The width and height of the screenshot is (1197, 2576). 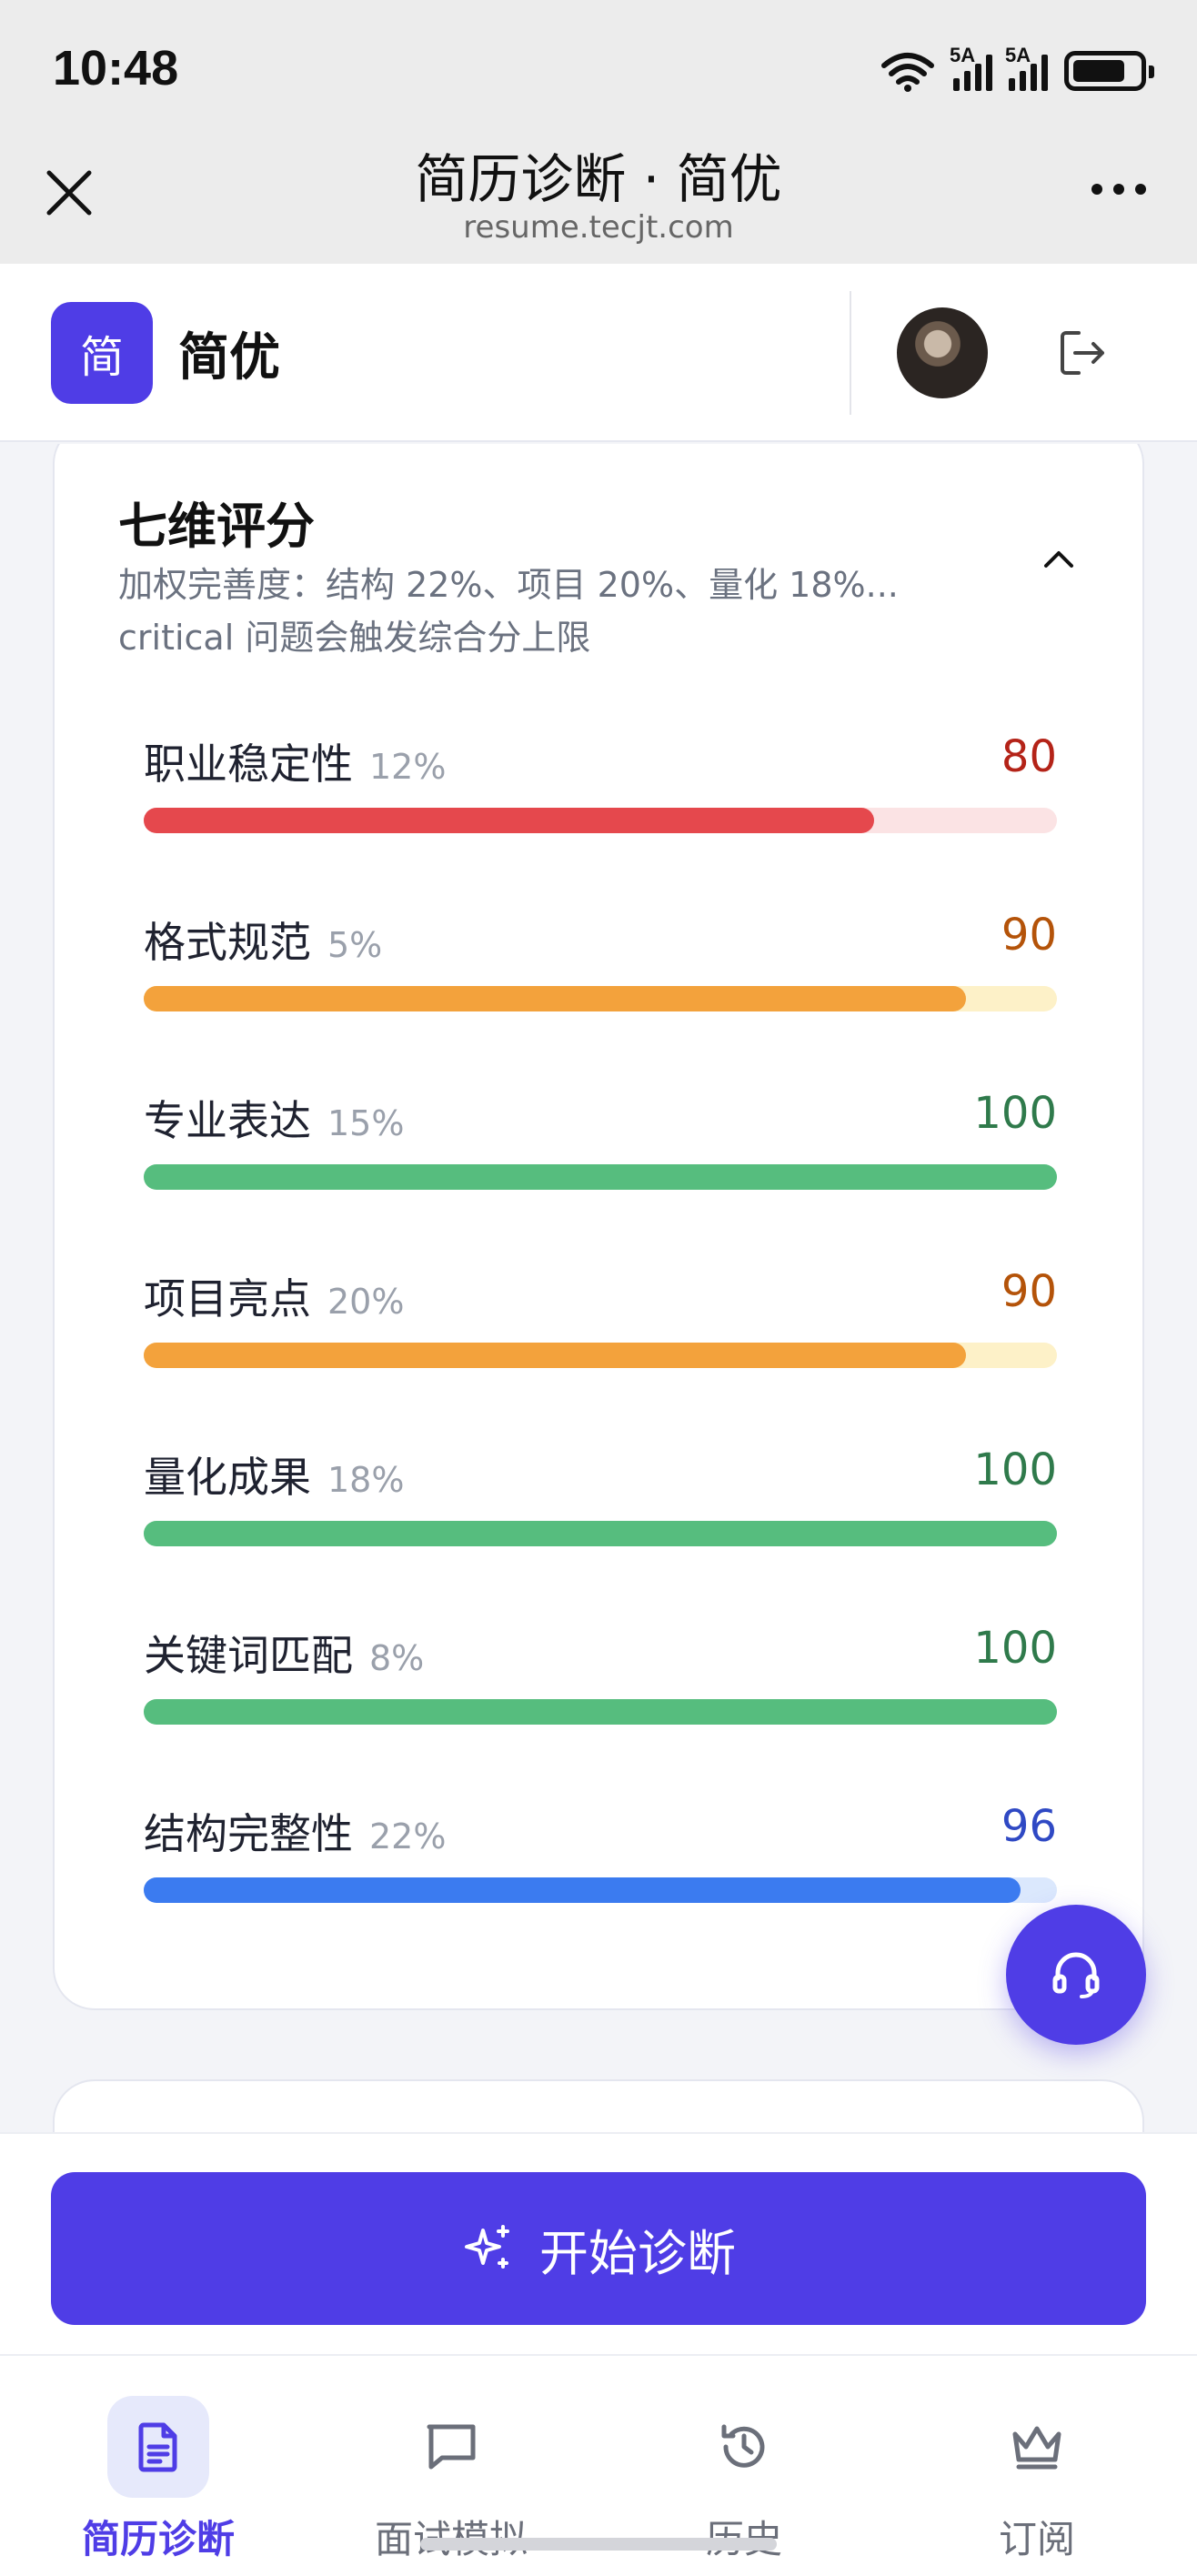 I want to click on chevron-up-icon, so click(x=1059, y=560).